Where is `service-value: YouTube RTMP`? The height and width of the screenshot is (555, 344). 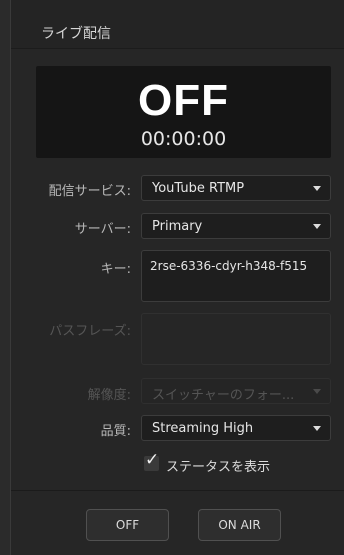 service-value: YouTube RTMP is located at coordinates (198, 188).